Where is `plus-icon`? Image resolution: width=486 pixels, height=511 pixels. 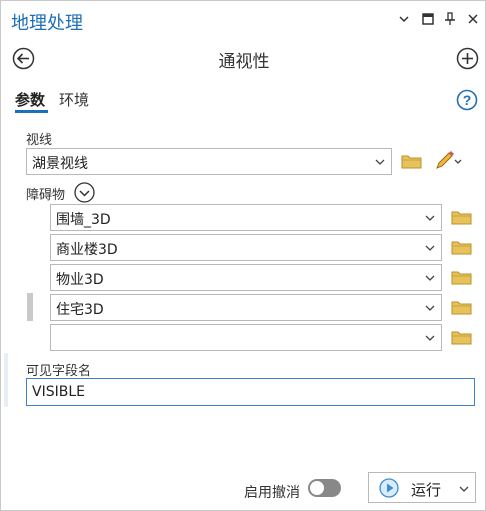
plus-icon is located at coordinates (467, 58).